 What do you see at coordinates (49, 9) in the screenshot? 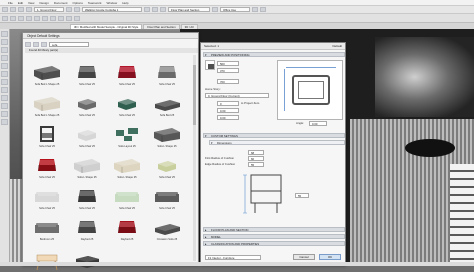
I see `project-field: 1. Ground Floor` at bounding box center [49, 9].